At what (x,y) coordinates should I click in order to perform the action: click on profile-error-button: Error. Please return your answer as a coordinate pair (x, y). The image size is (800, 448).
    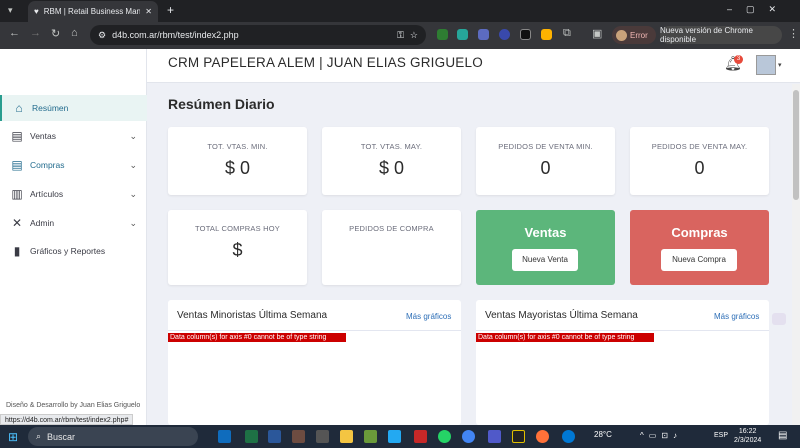
    Looking at the image, I should click on (634, 35).